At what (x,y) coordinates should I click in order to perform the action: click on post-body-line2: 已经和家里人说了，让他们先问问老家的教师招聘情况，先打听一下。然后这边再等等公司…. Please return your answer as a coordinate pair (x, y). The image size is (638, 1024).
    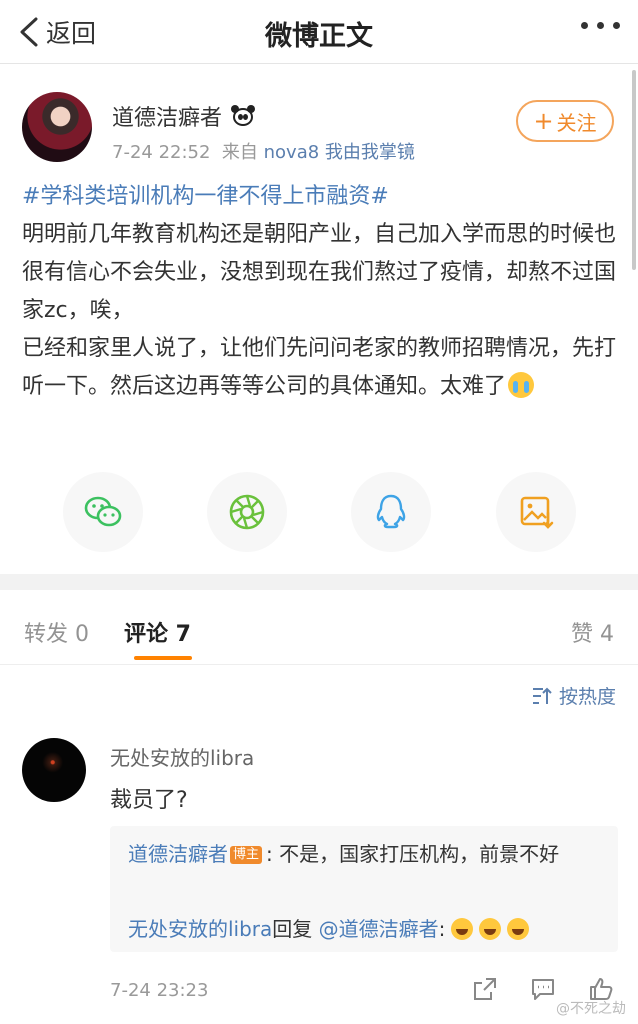
    Looking at the image, I should click on (322, 368).